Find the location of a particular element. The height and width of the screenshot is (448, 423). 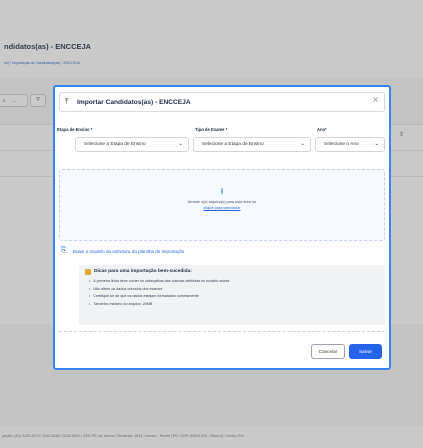

footer-divider is located at coordinates (222, 331).